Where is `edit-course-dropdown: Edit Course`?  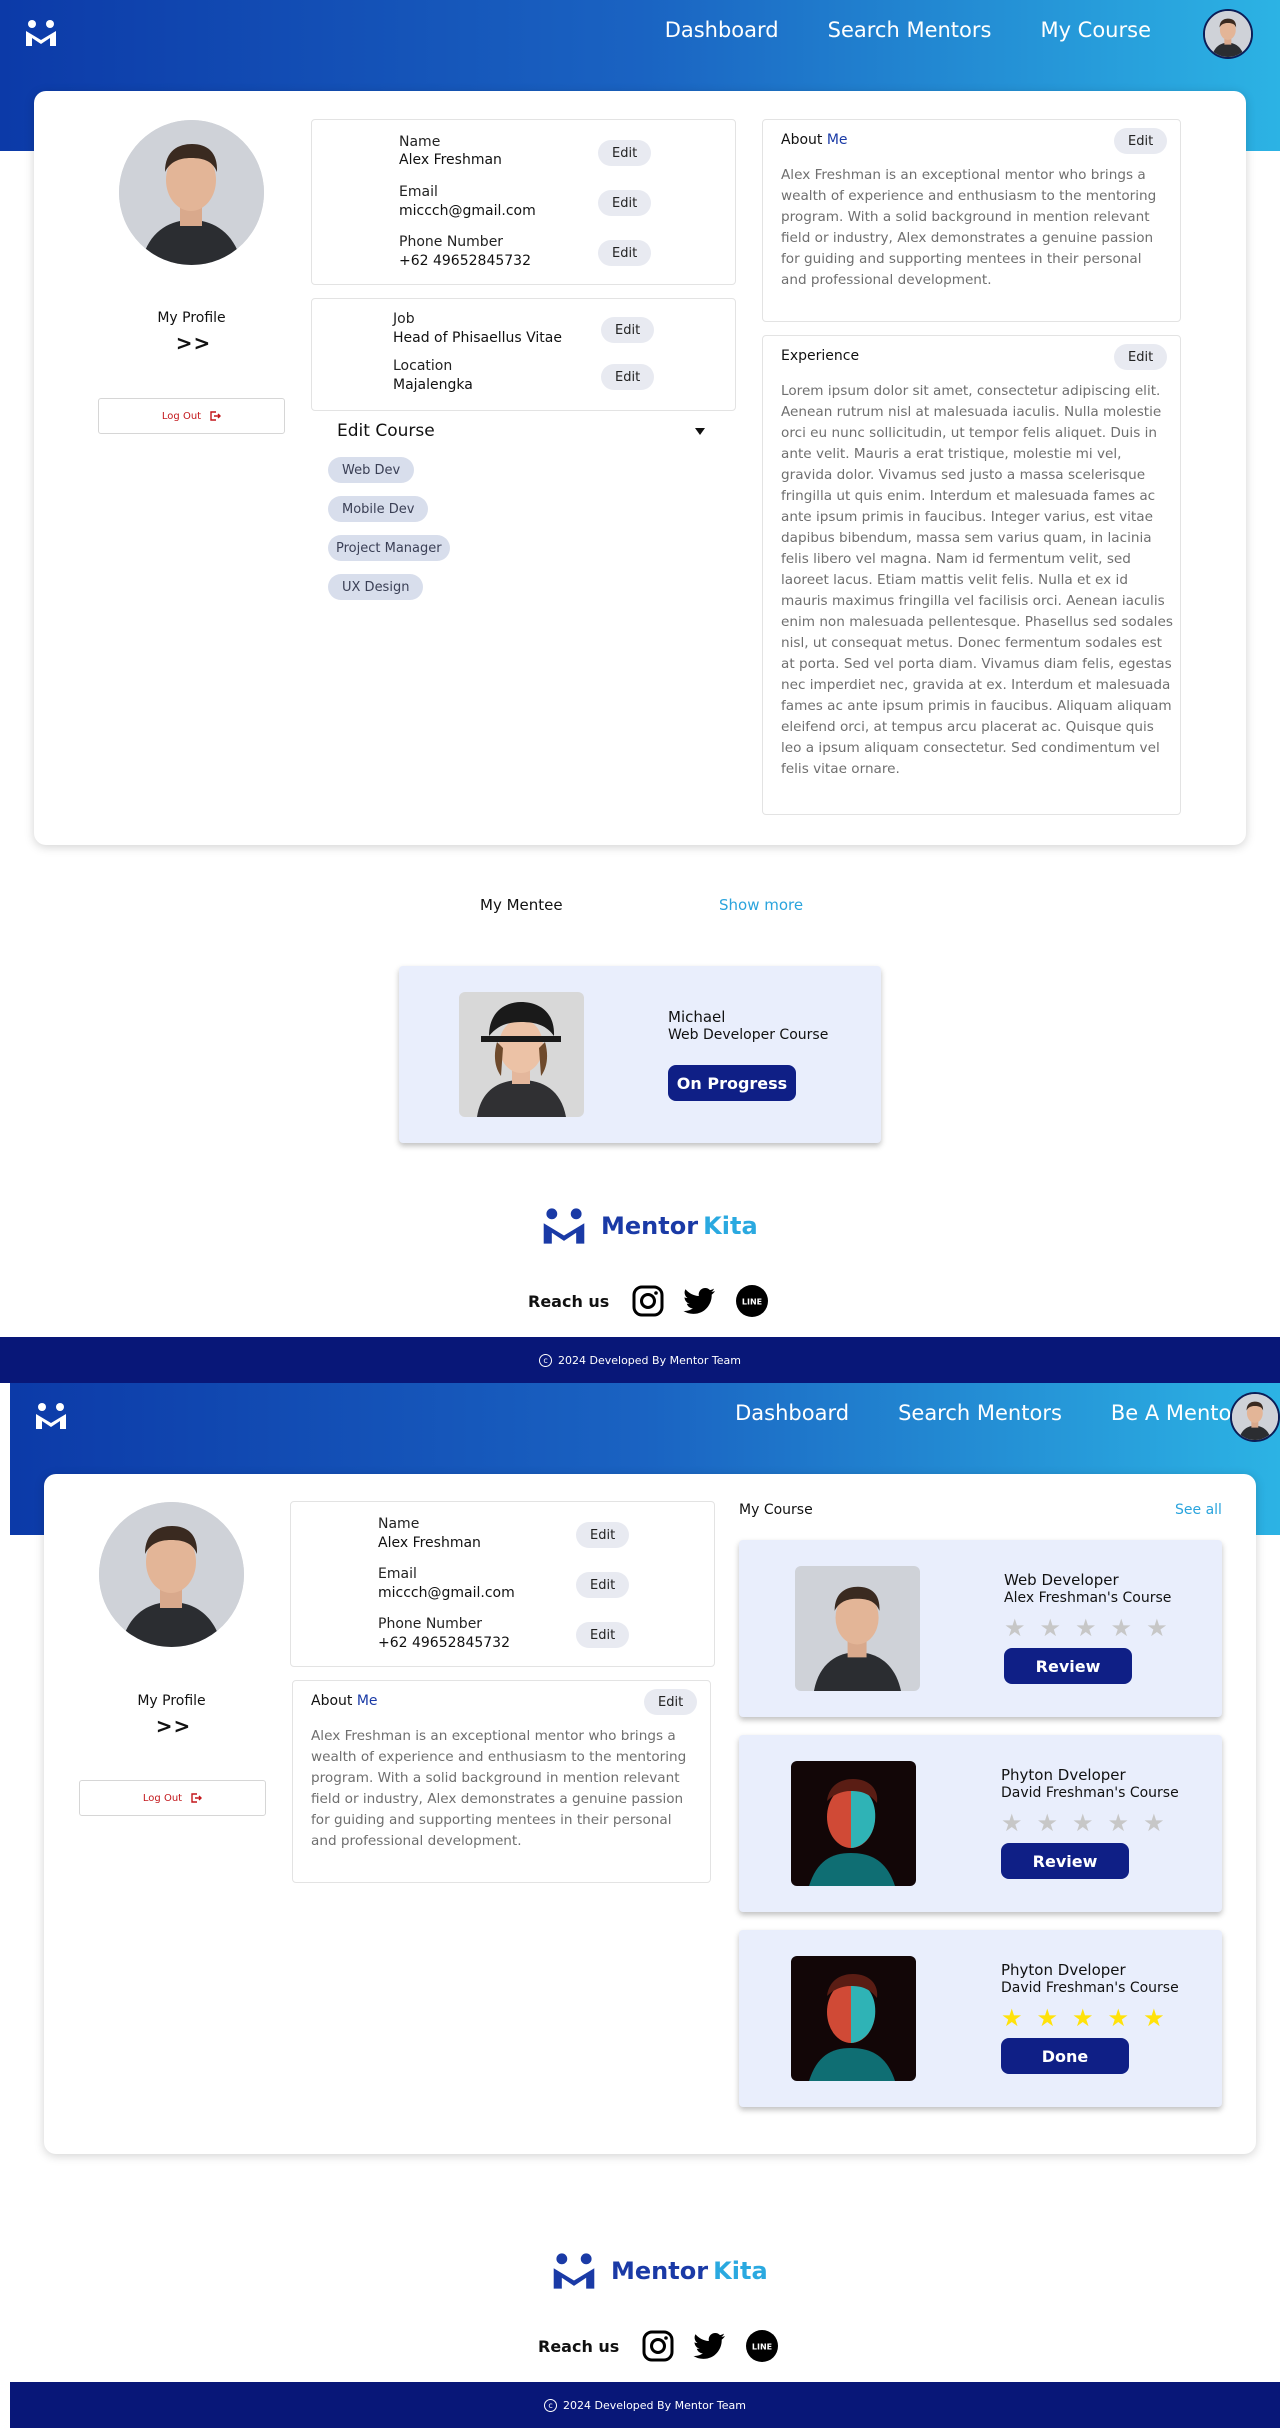
edit-course-dropdown: Edit Course is located at coordinates (521, 431).